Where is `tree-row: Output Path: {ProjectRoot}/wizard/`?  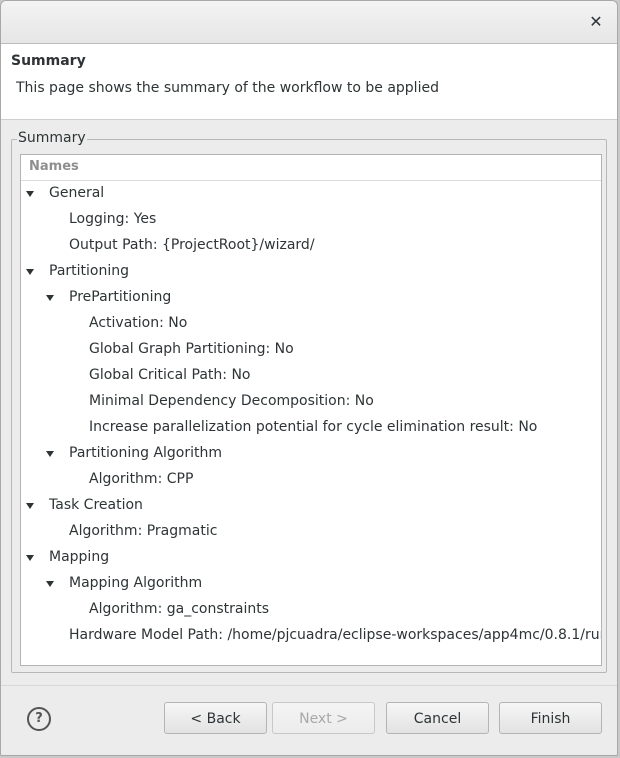 tree-row: Output Path: {ProjectRoot}/wizard/ is located at coordinates (311, 245).